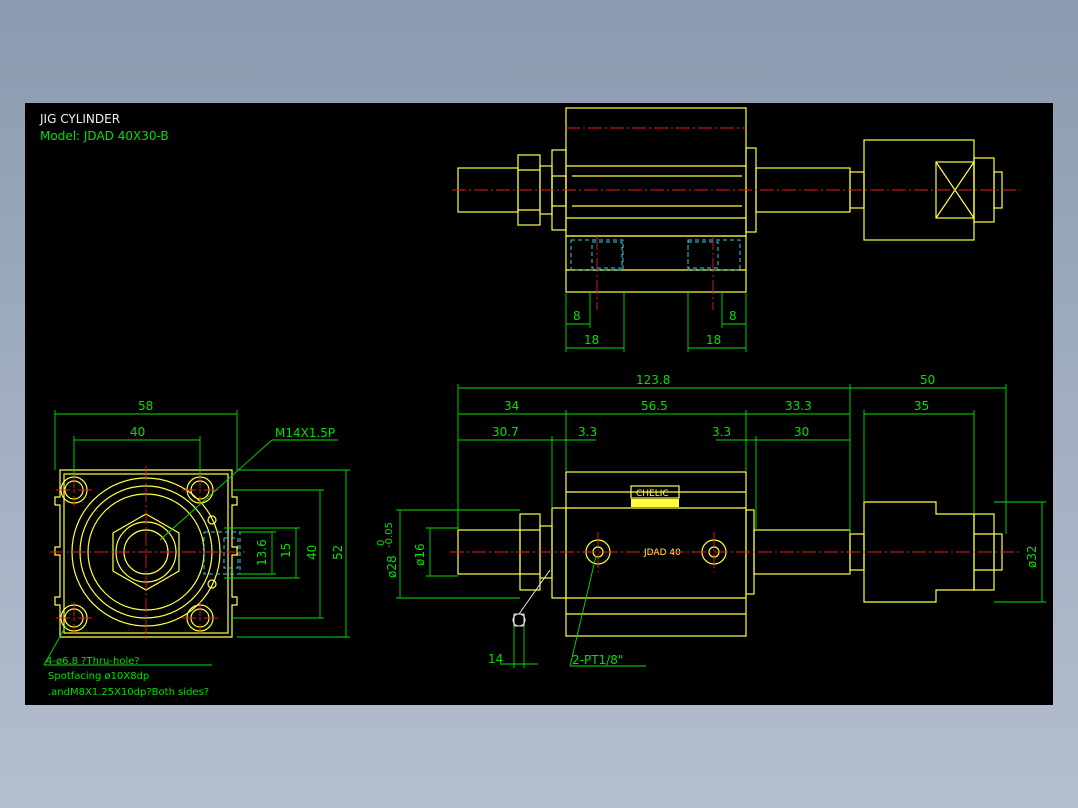 The image size is (1078, 808). Describe the element at coordinates (798, 406) in the screenshot. I see `dim-seg-33-3: 33.3` at that location.